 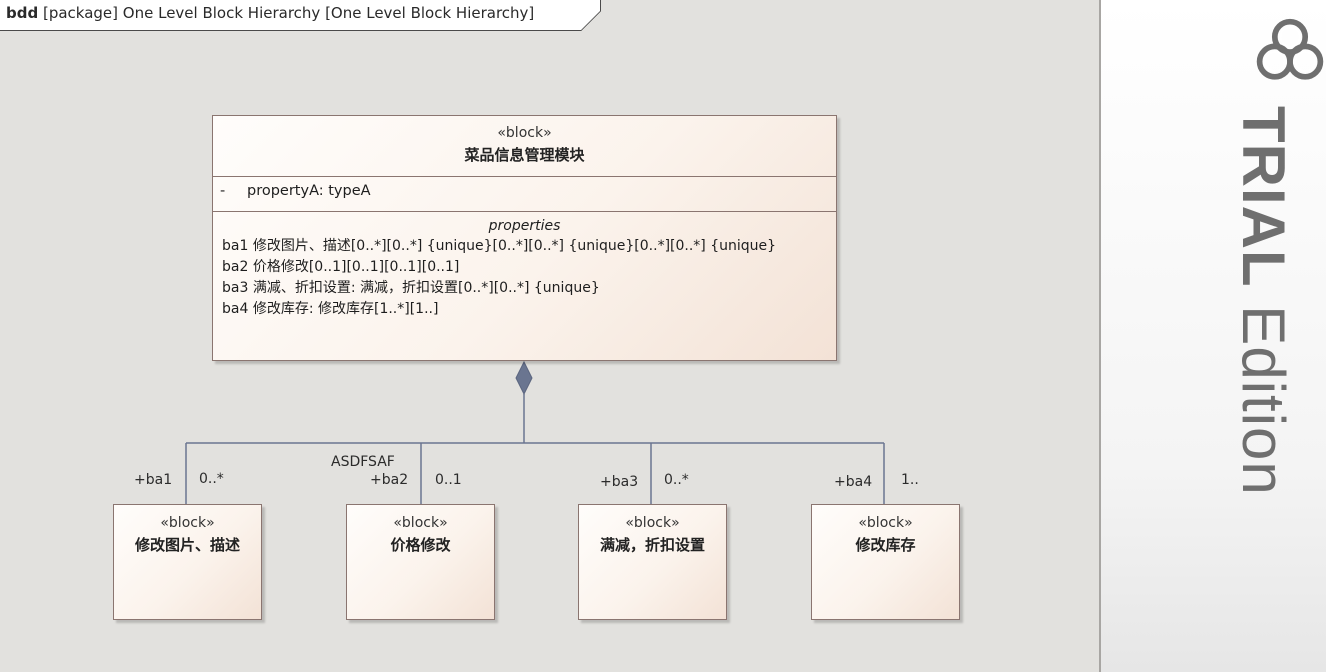 I want to click on role-label-ba3: +ba3, so click(x=619, y=482).